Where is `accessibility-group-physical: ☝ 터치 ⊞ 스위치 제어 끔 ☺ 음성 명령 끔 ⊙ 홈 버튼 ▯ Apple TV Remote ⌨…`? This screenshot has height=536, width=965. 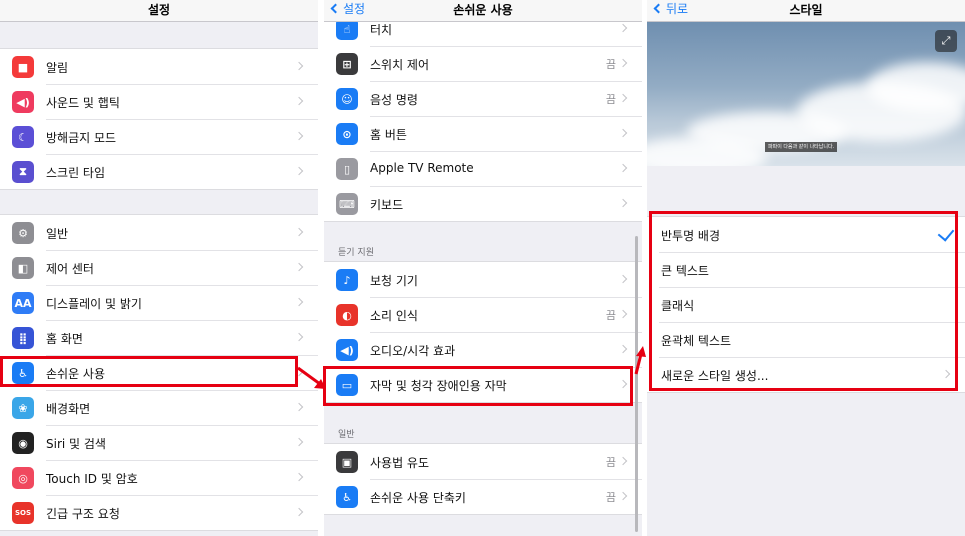
accessibility-group-physical: ☝ 터치 ⊞ 스위치 제어 끔 ☺ 음성 명령 끔 ⊙ 홈 버튼 ▯ Apple TV Remote ⌨… is located at coordinates (483, 116).